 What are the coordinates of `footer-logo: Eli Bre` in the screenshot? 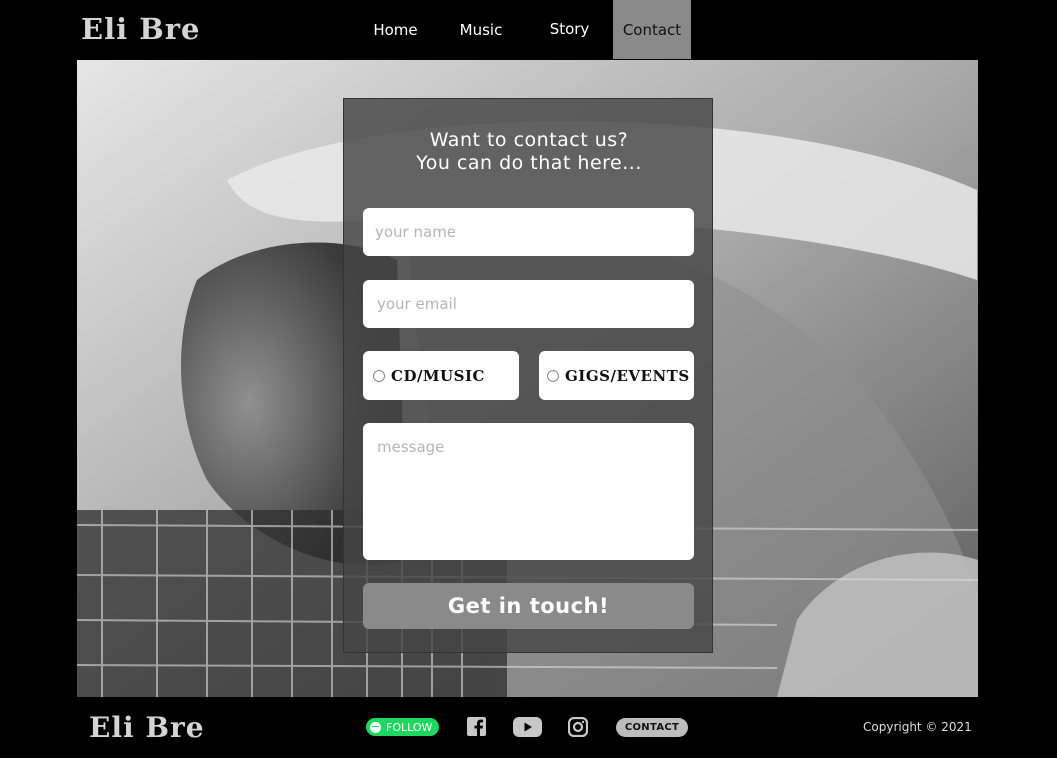 It's located at (147, 727).